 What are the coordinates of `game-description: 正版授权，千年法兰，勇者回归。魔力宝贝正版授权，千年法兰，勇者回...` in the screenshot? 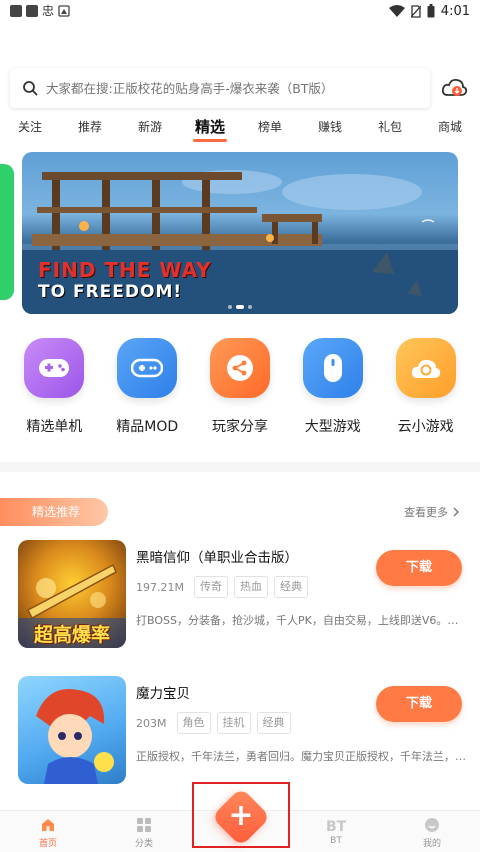 It's located at (301, 756).